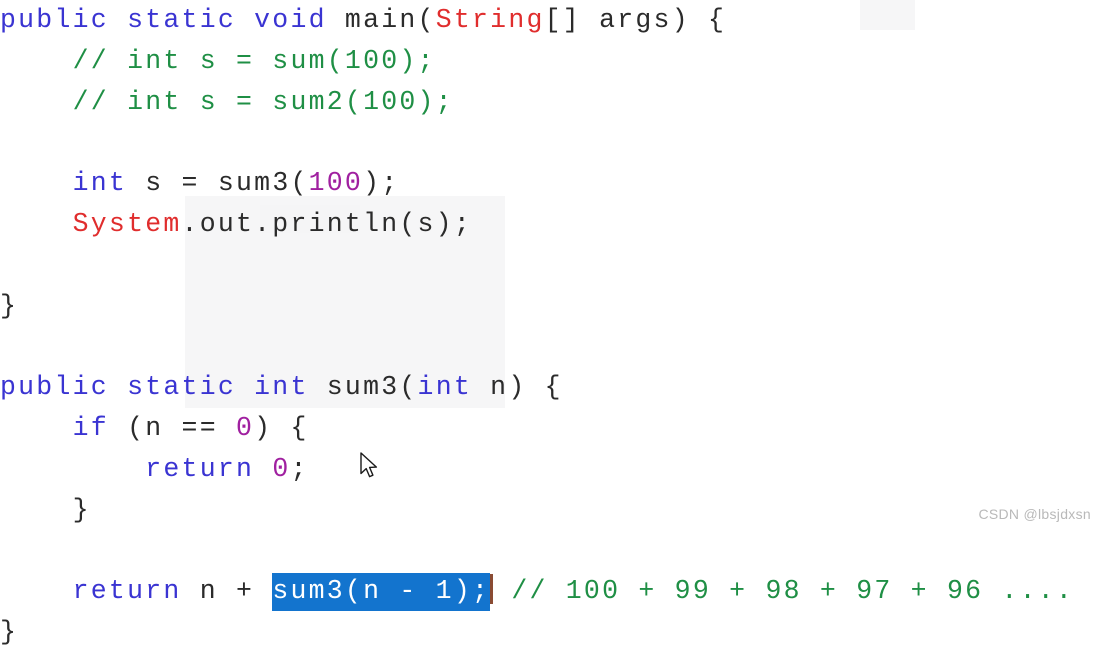 The width and height of the screenshot is (1103, 653). I want to click on code-line: public static void main(String[] args) {, so click(551, 20).